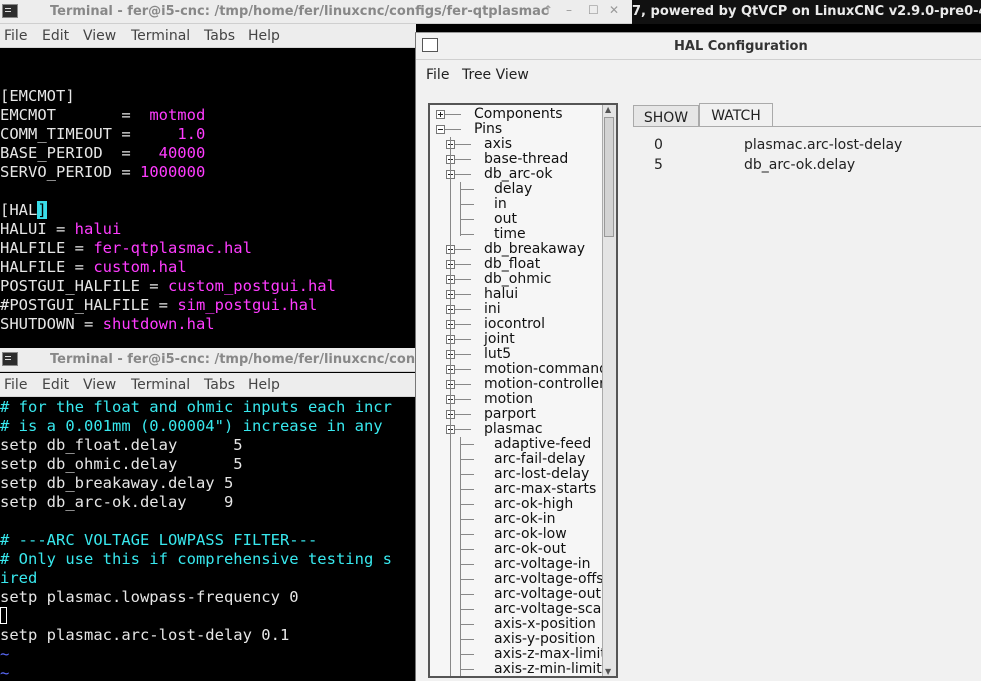 The height and width of the screenshot is (681, 981). I want to click on scroll-down-icon: ▼, so click(608, 671).